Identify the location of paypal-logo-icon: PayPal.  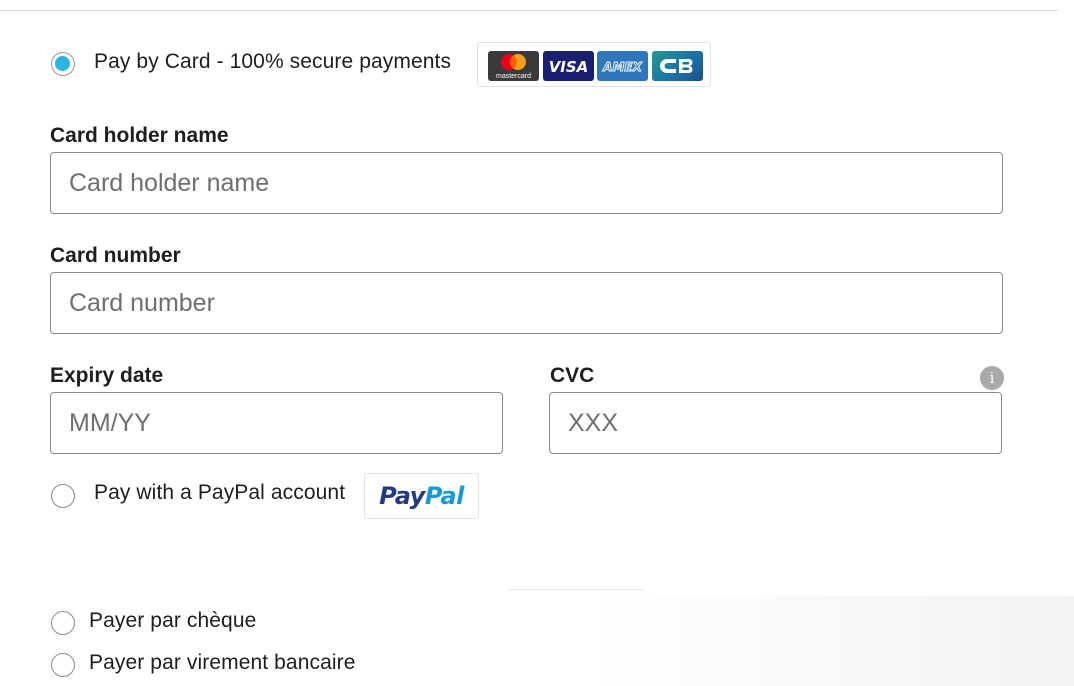
(421, 496).